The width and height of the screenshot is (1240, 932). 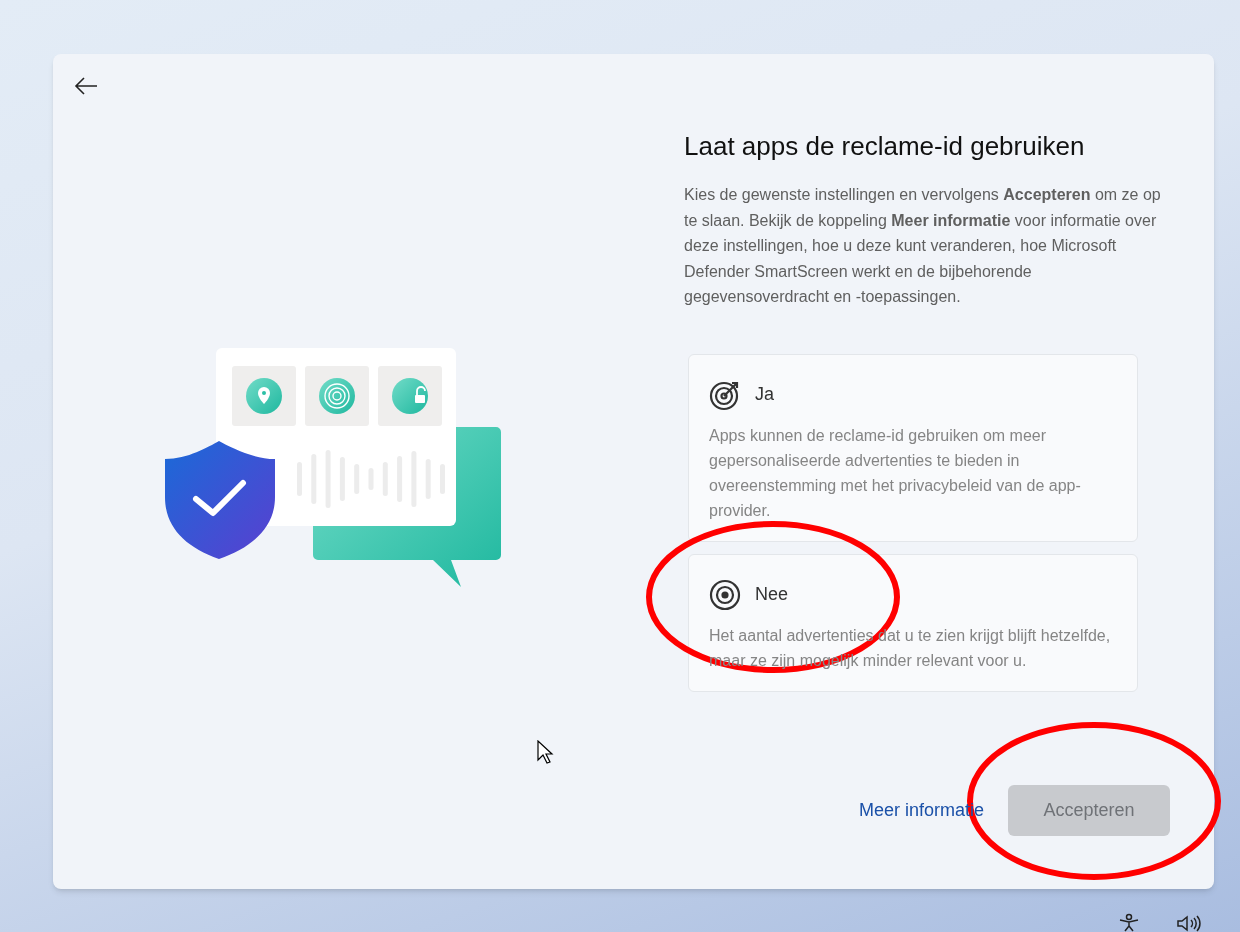 I want to click on option-label: Nee, so click(x=772, y=594).